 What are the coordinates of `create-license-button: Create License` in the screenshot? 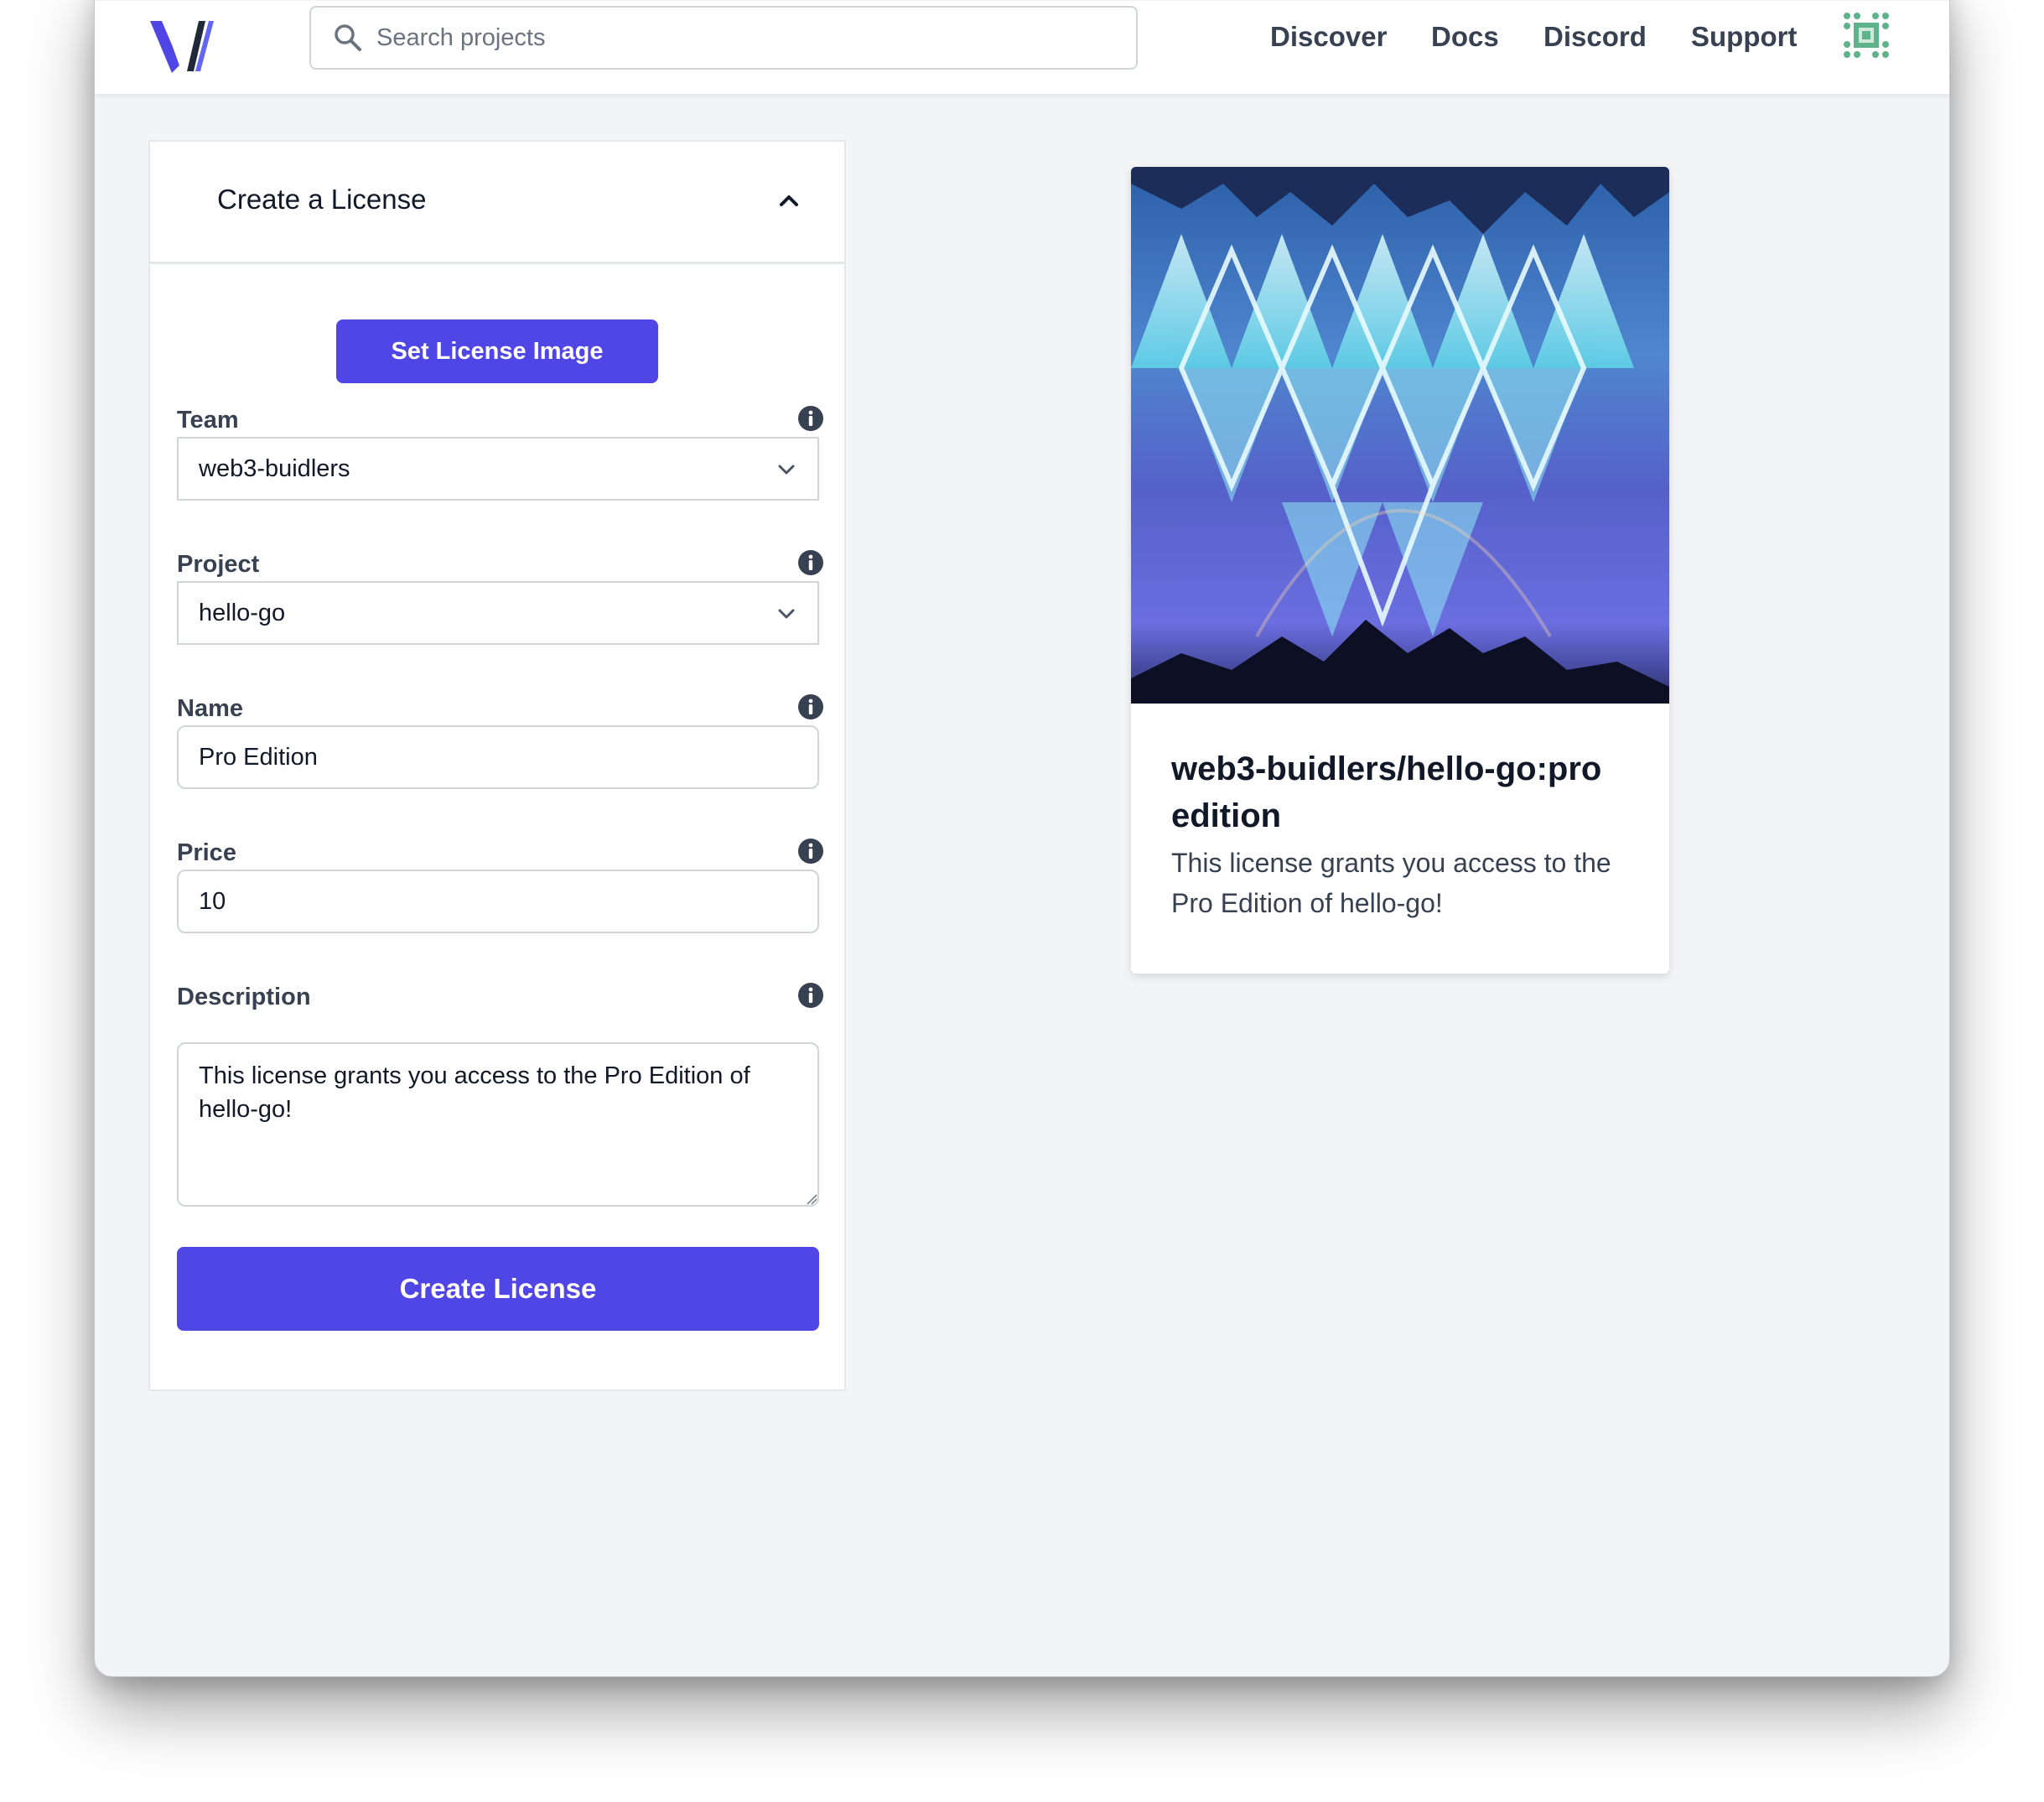 It's located at (498, 1289).